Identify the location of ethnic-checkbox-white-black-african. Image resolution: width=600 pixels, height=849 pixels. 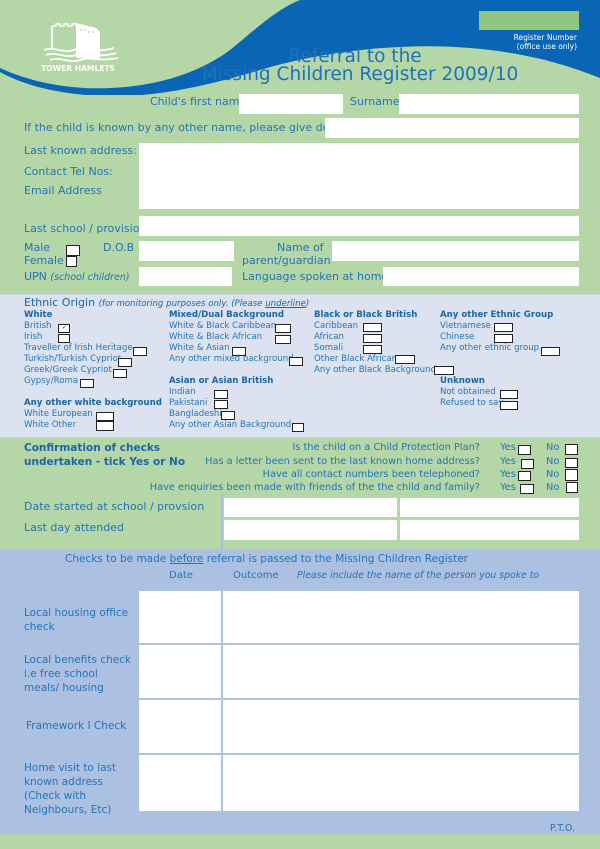
(283, 339).